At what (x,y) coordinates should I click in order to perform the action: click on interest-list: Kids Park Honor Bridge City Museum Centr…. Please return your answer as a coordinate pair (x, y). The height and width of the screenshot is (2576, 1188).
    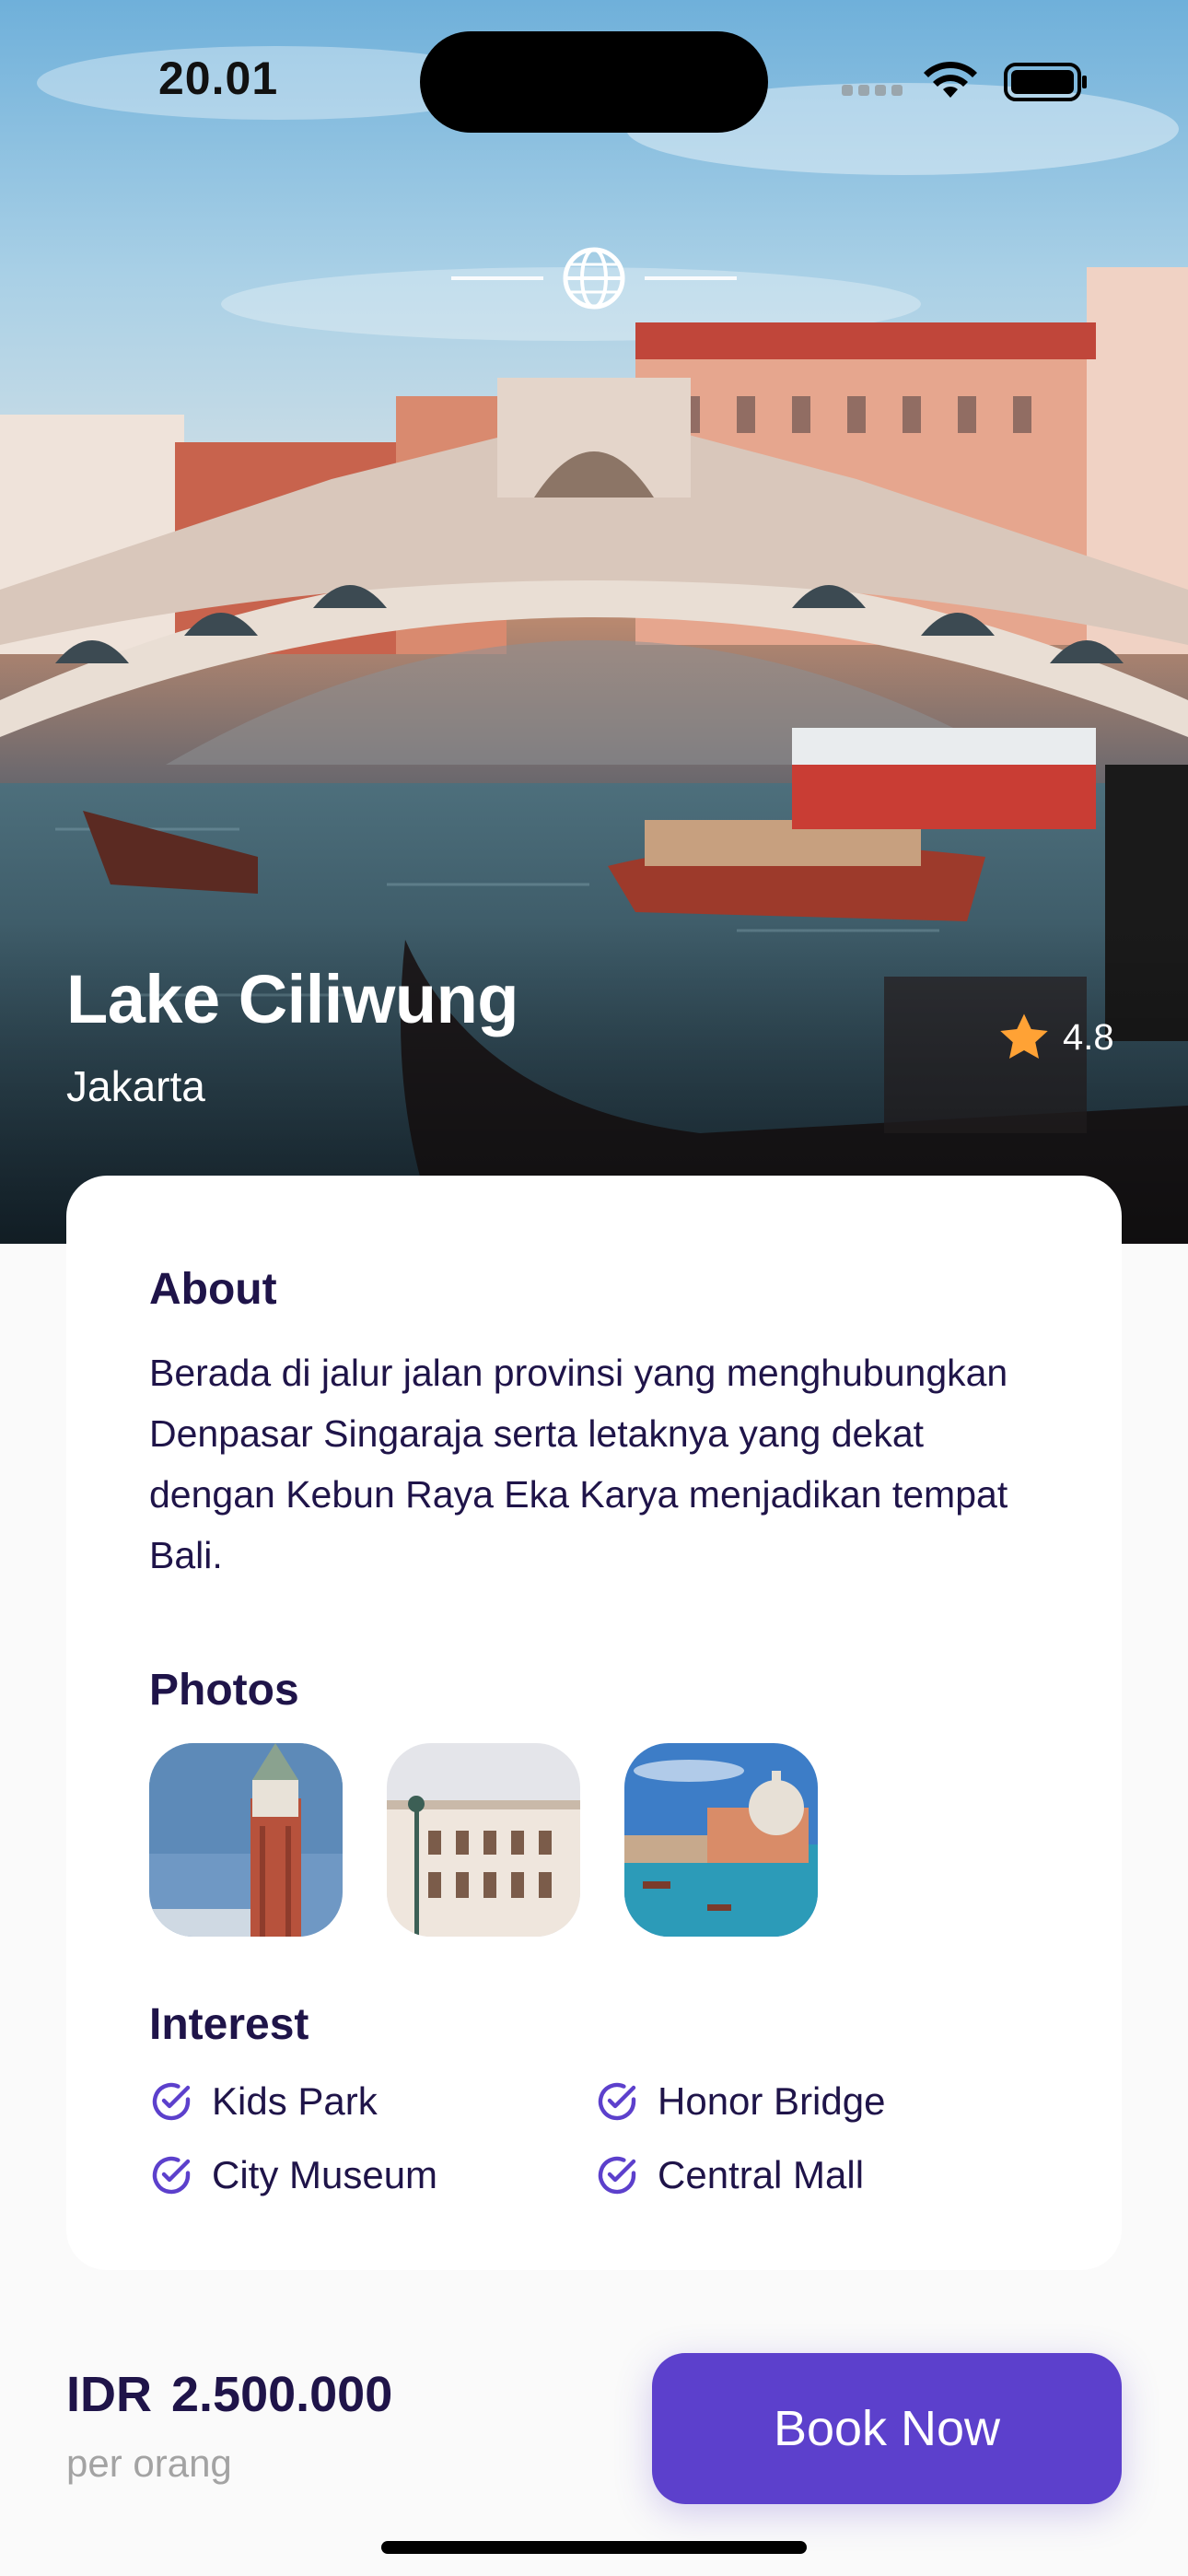
    Looking at the image, I should click on (594, 2138).